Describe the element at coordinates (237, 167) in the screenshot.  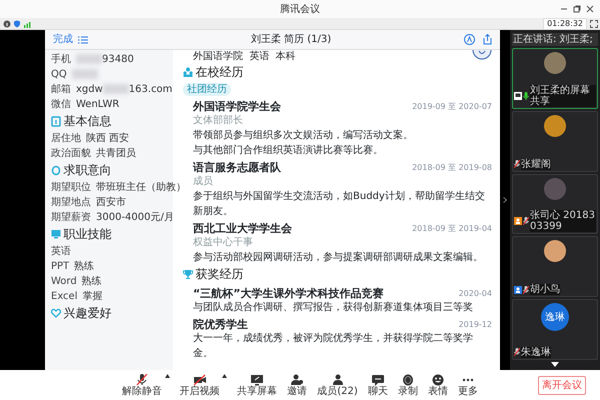
I see `entry-title: 语言服务志愿者队` at that location.